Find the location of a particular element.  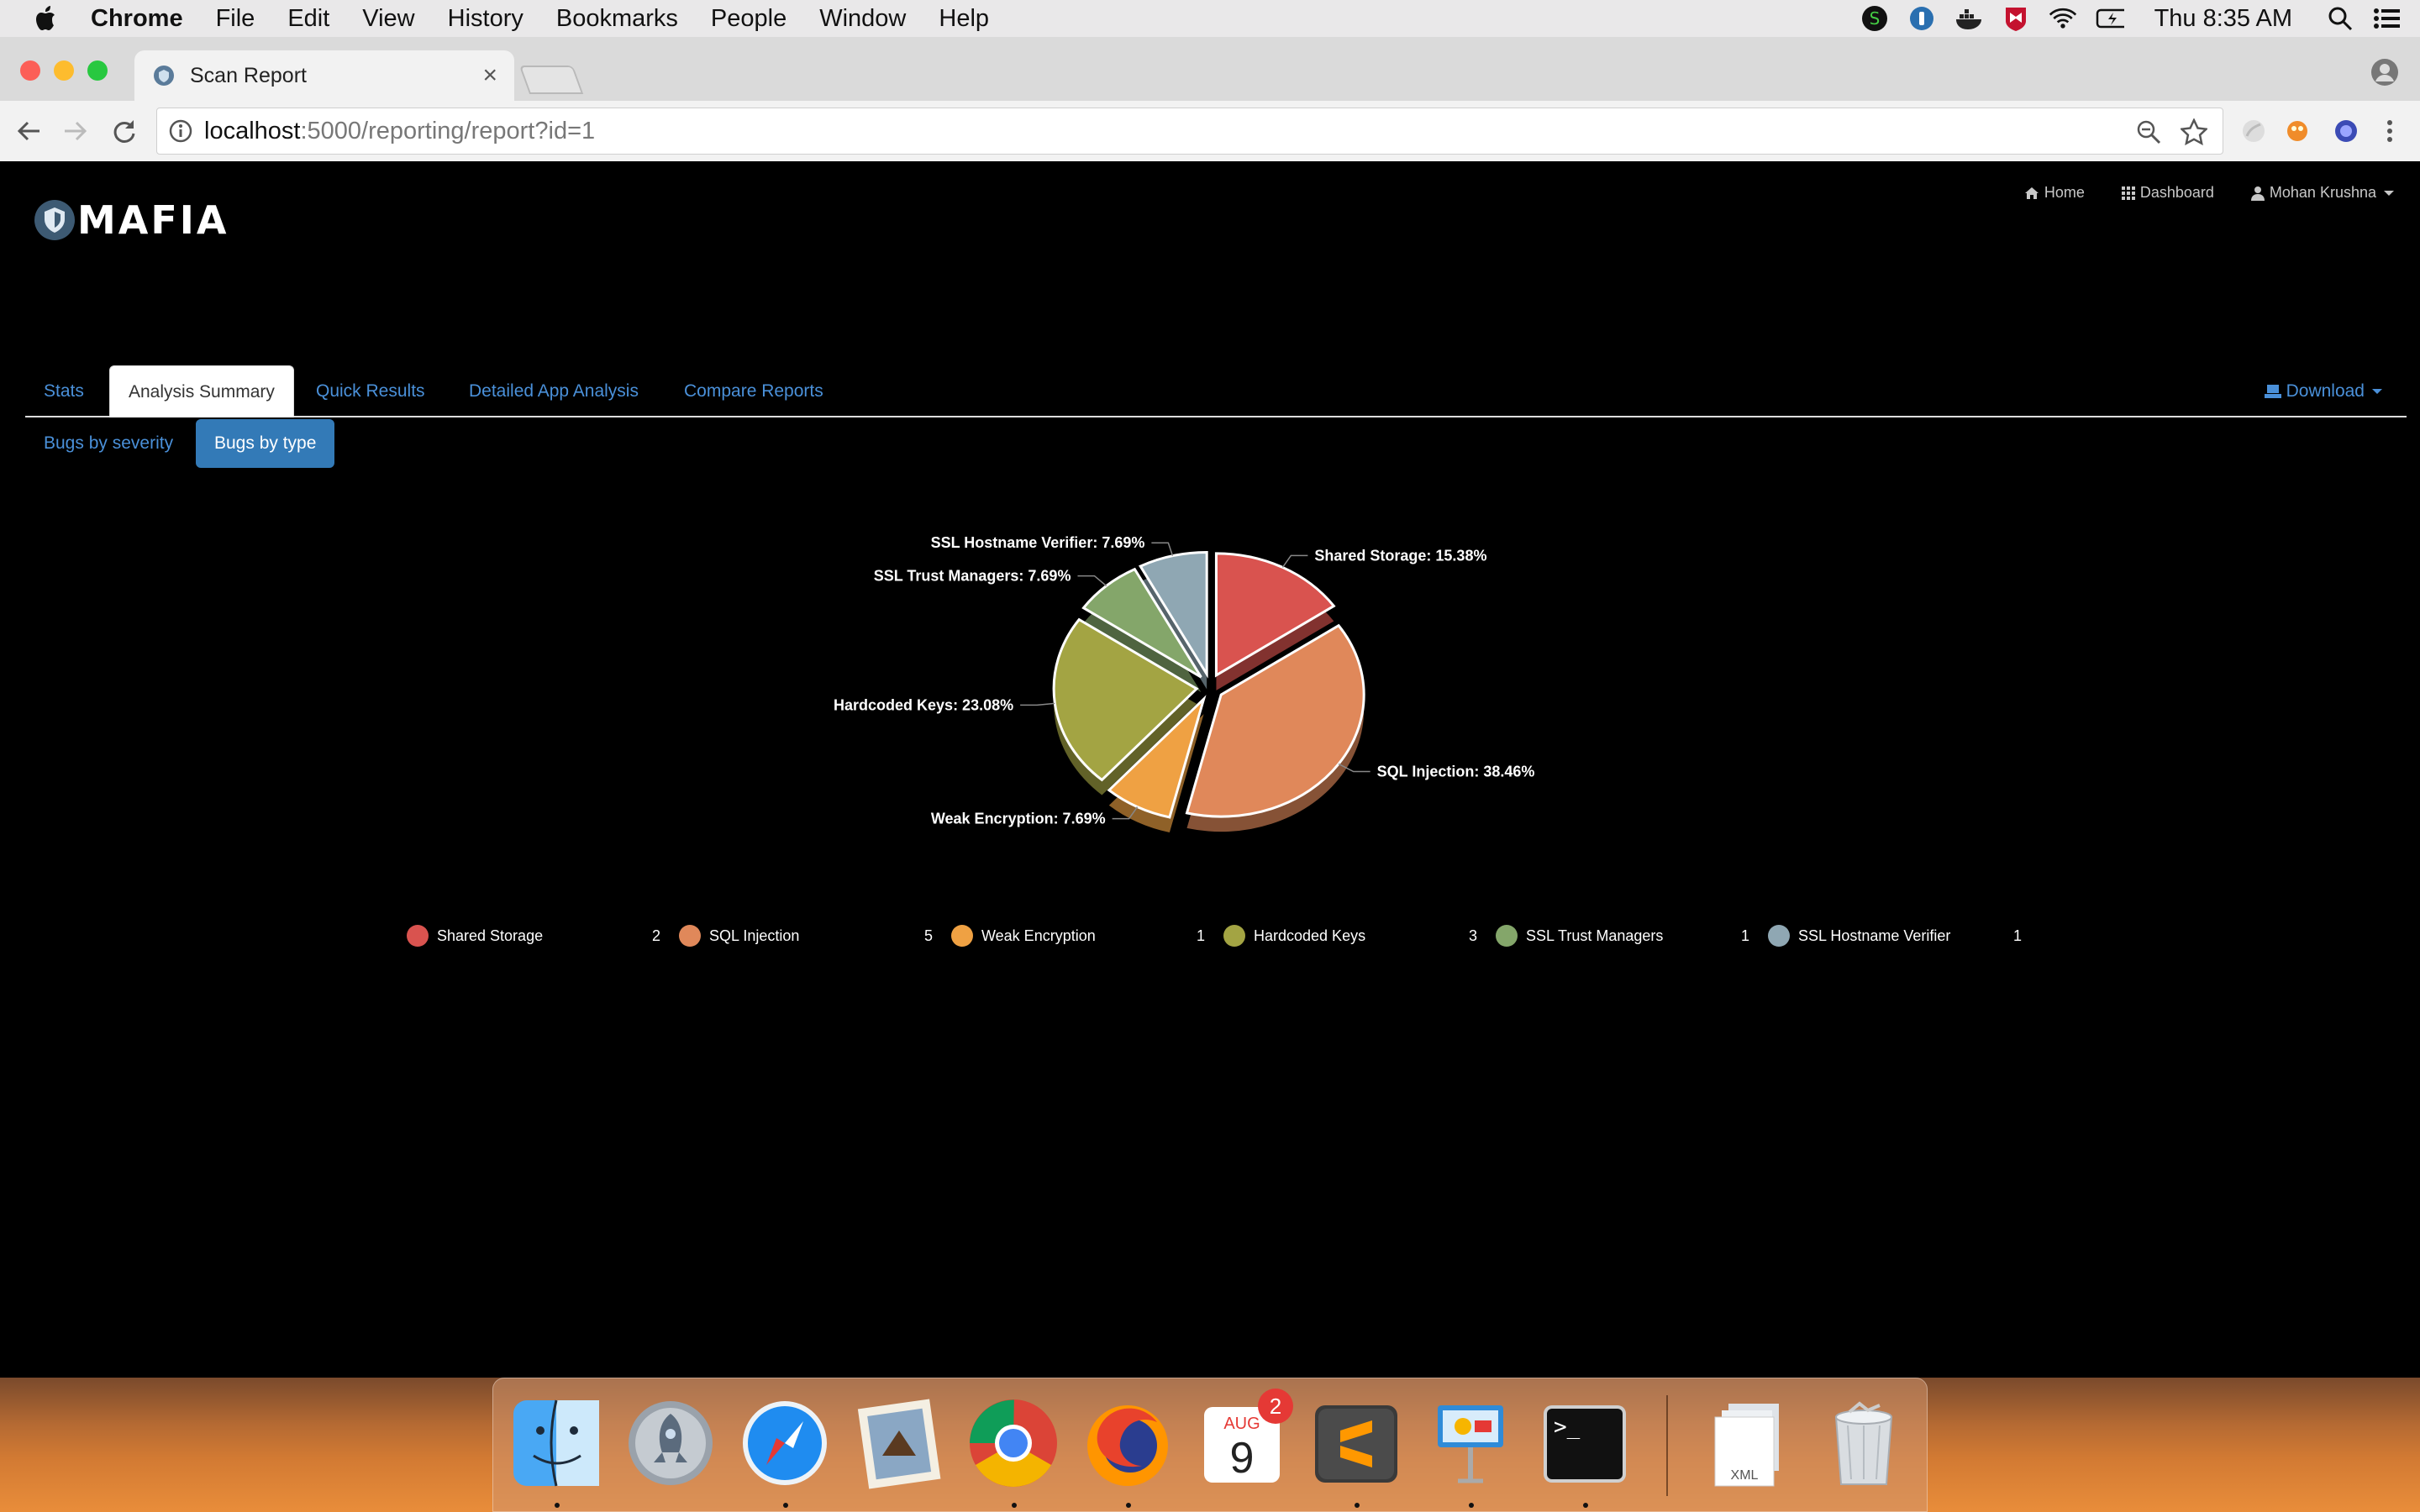

legend-label: Shared Storage is located at coordinates (491, 935).